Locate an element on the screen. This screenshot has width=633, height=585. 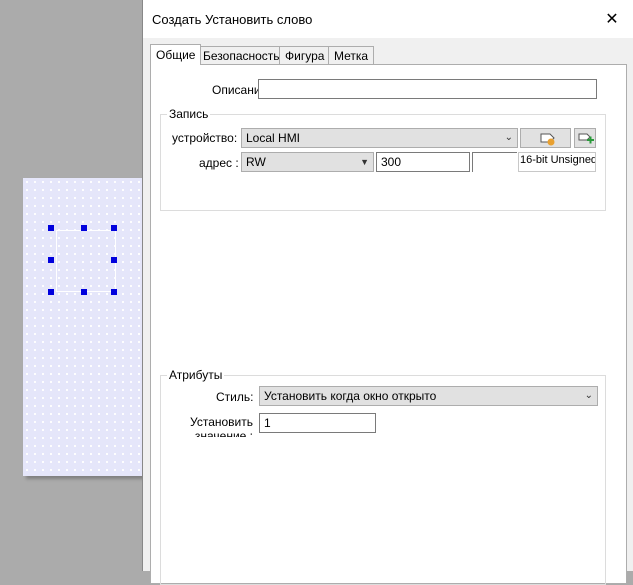
resize-handle-bottom is located at coordinates (84, 292).